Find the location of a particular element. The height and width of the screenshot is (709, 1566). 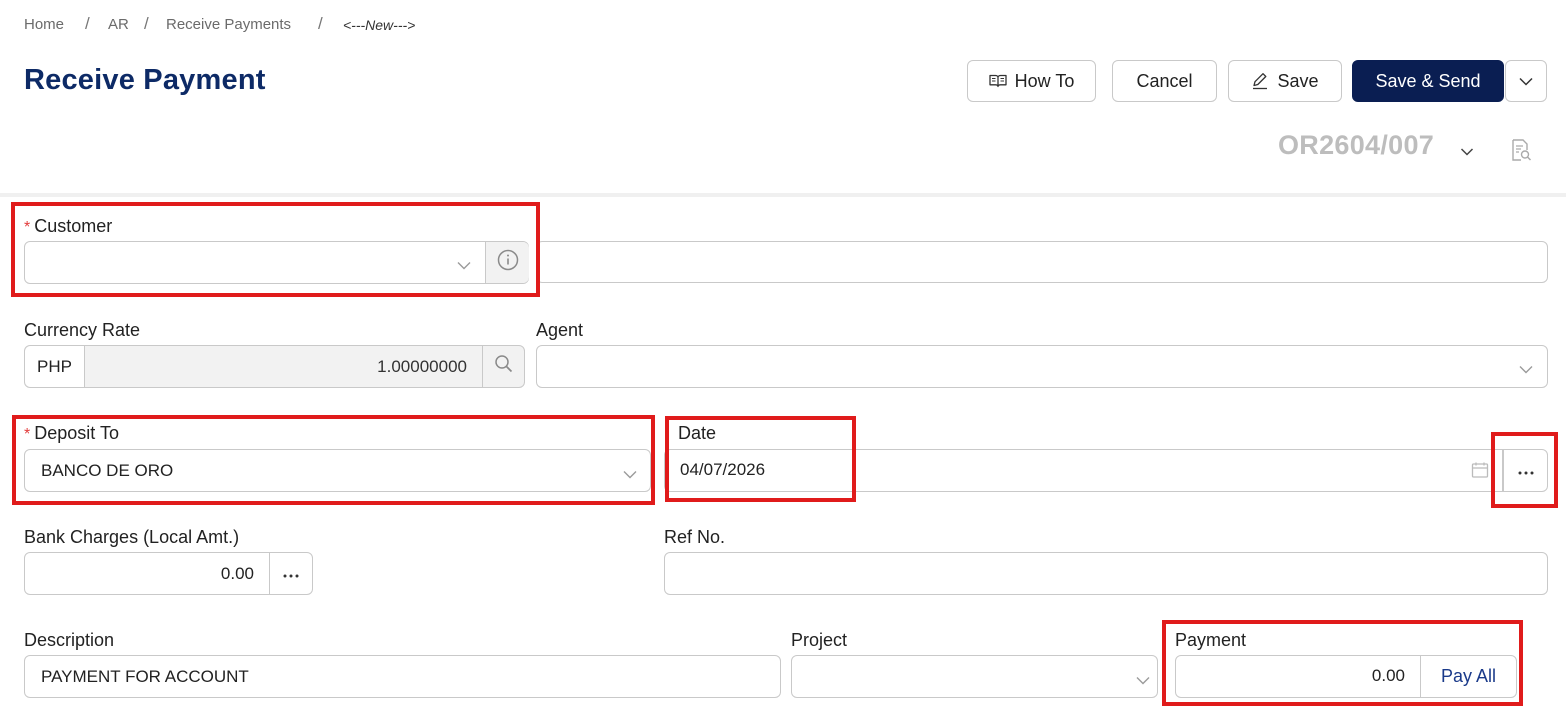

document-number-dropdown is located at coordinates (1467, 153).